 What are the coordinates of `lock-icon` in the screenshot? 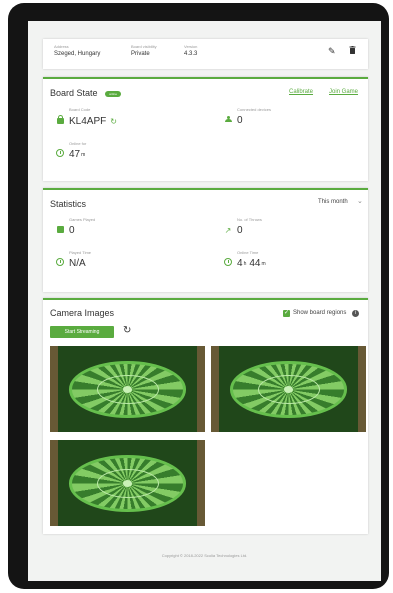 It's located at (60, 120).